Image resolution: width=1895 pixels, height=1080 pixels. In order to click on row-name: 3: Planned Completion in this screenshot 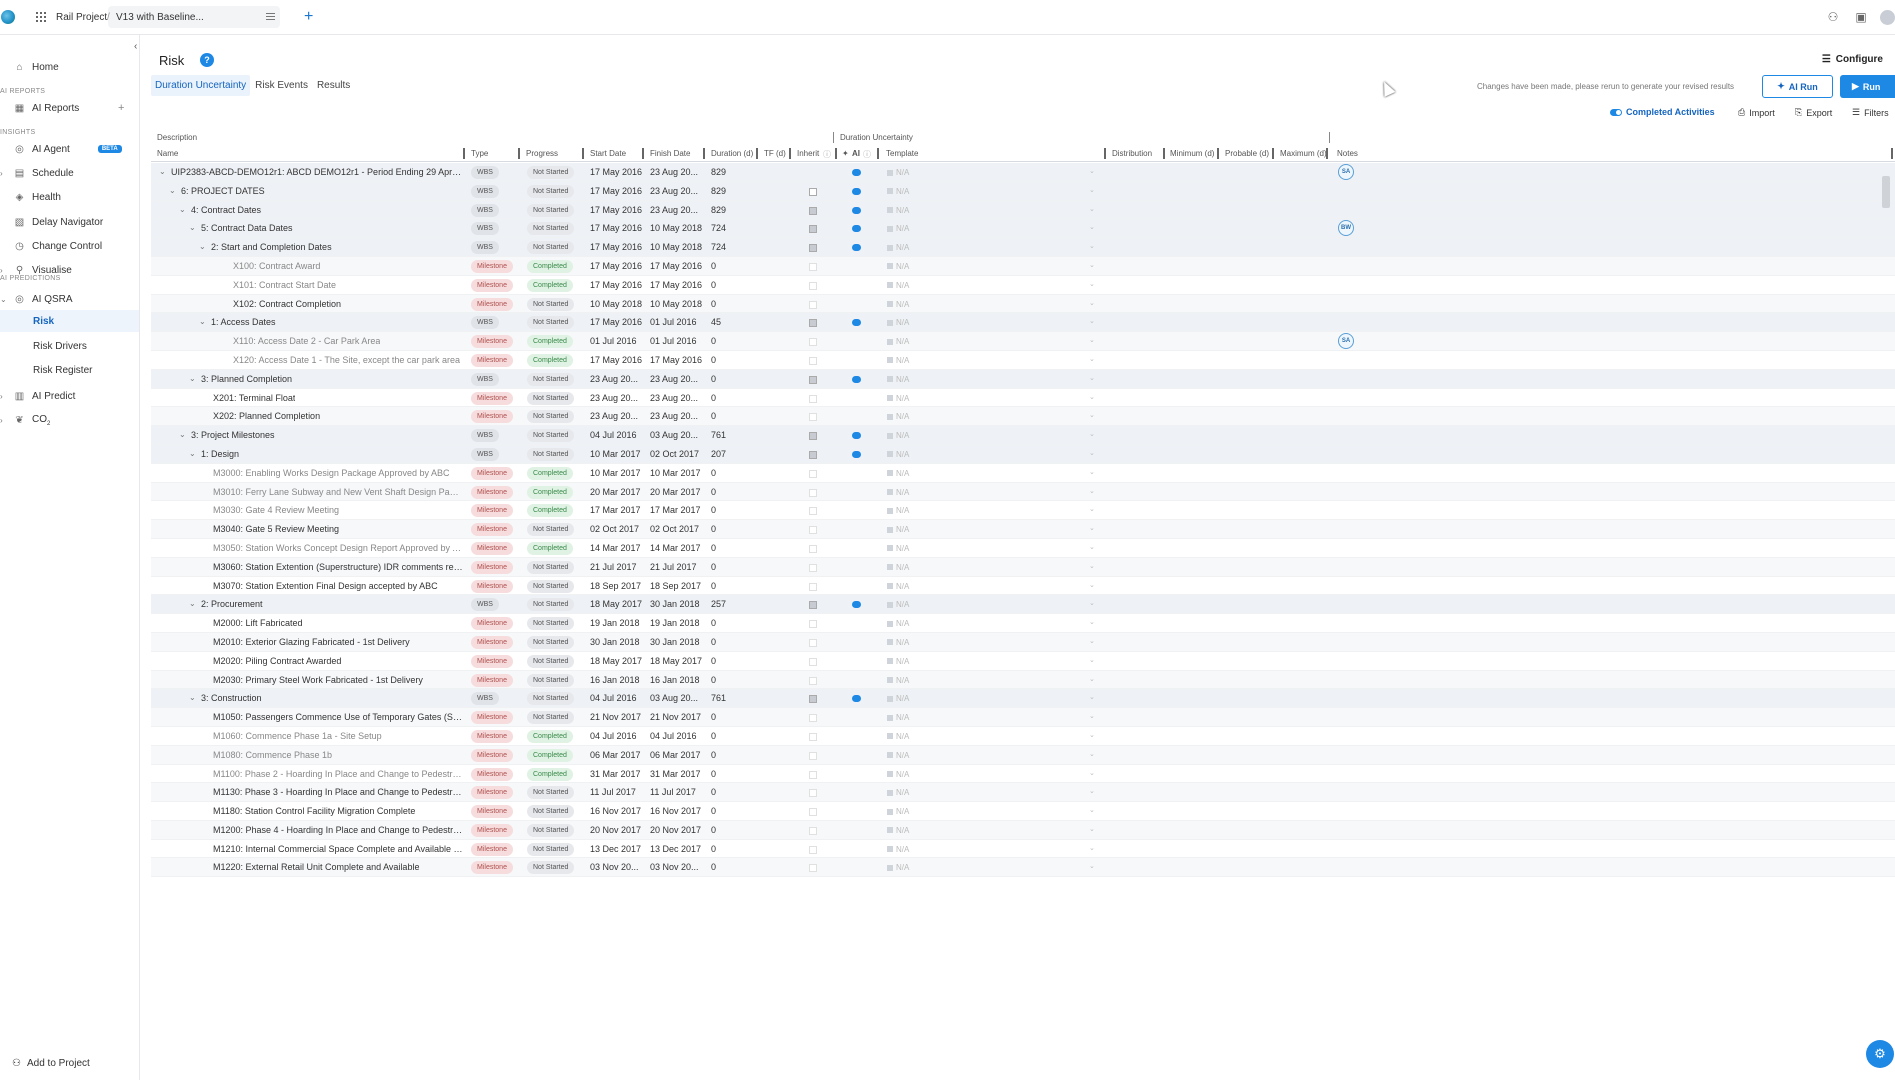, I will do `click(246, 379)`.